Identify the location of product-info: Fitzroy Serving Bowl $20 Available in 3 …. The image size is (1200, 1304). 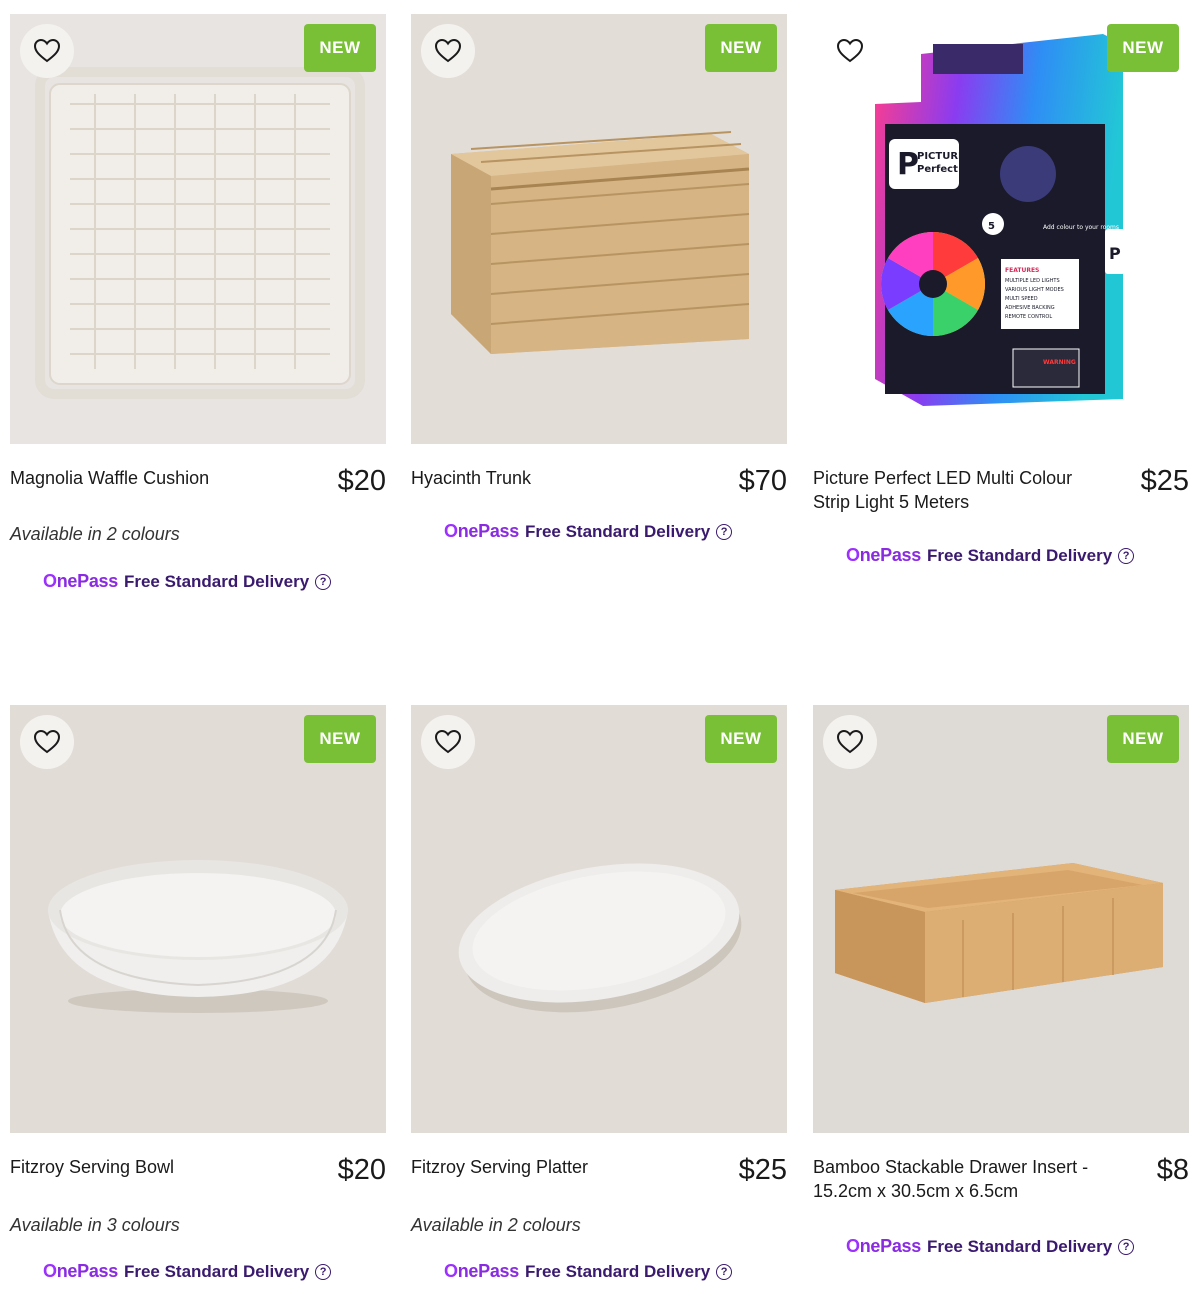
(198, 1218).